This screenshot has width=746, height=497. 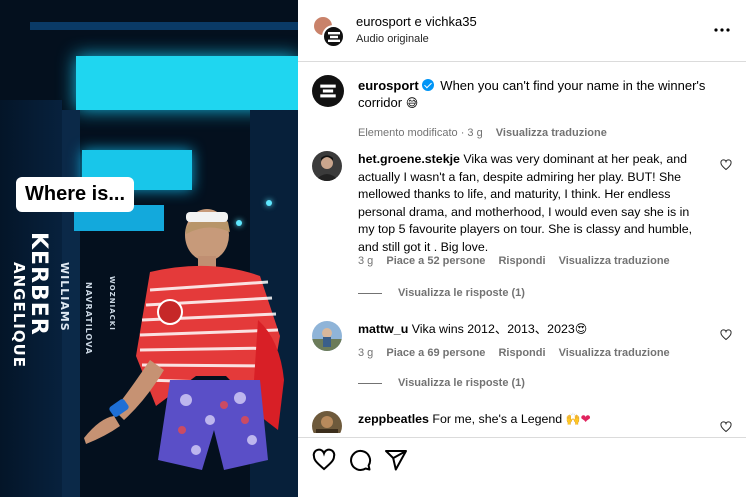 What do you see at coordinates (360, 460) in the screenshot?
I see `comment-icon` at bounding box center [360, 460].